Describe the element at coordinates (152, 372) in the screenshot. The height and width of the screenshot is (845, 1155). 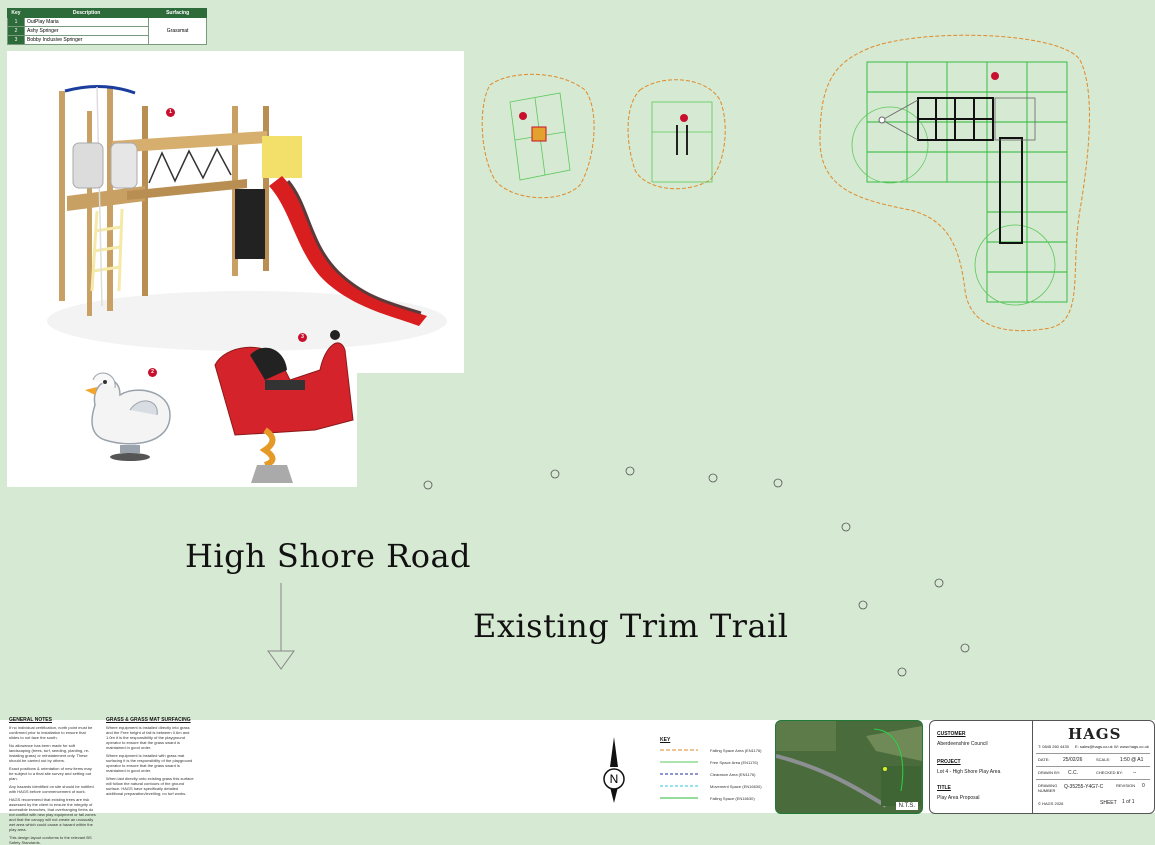
I see `equipment-number-badge: 2` at that location.